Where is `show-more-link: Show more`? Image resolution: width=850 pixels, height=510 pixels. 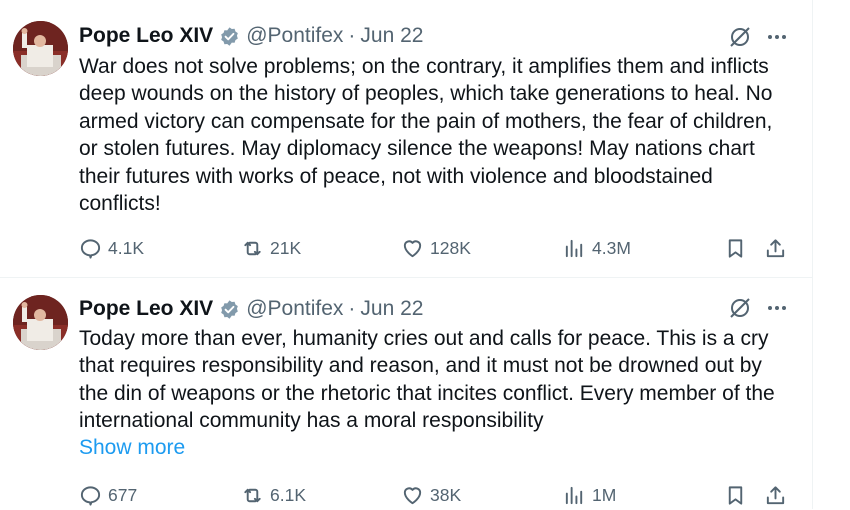 show-more-link: Show more is located at coordinates (132, 448).